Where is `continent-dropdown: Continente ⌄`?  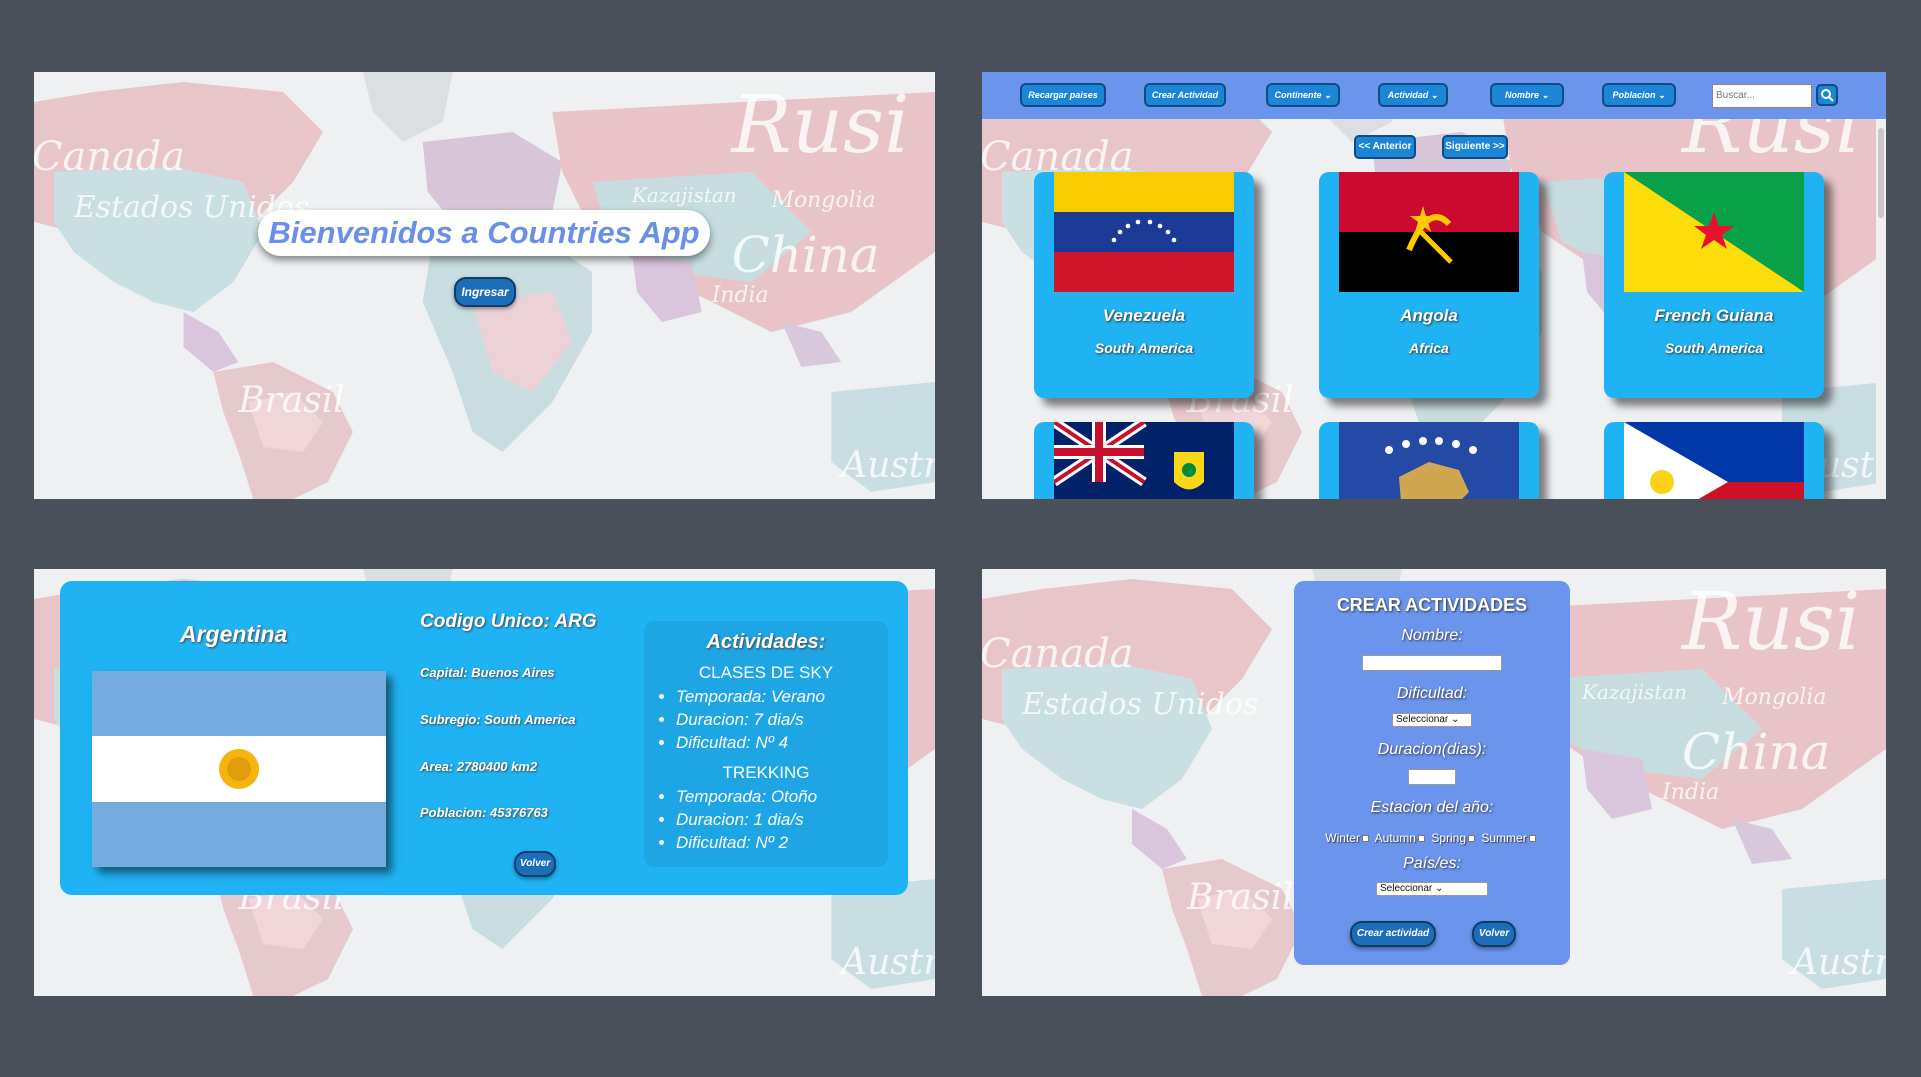
continent-dropdown: Continente ⌄ is located at coordinates (1303, 95).